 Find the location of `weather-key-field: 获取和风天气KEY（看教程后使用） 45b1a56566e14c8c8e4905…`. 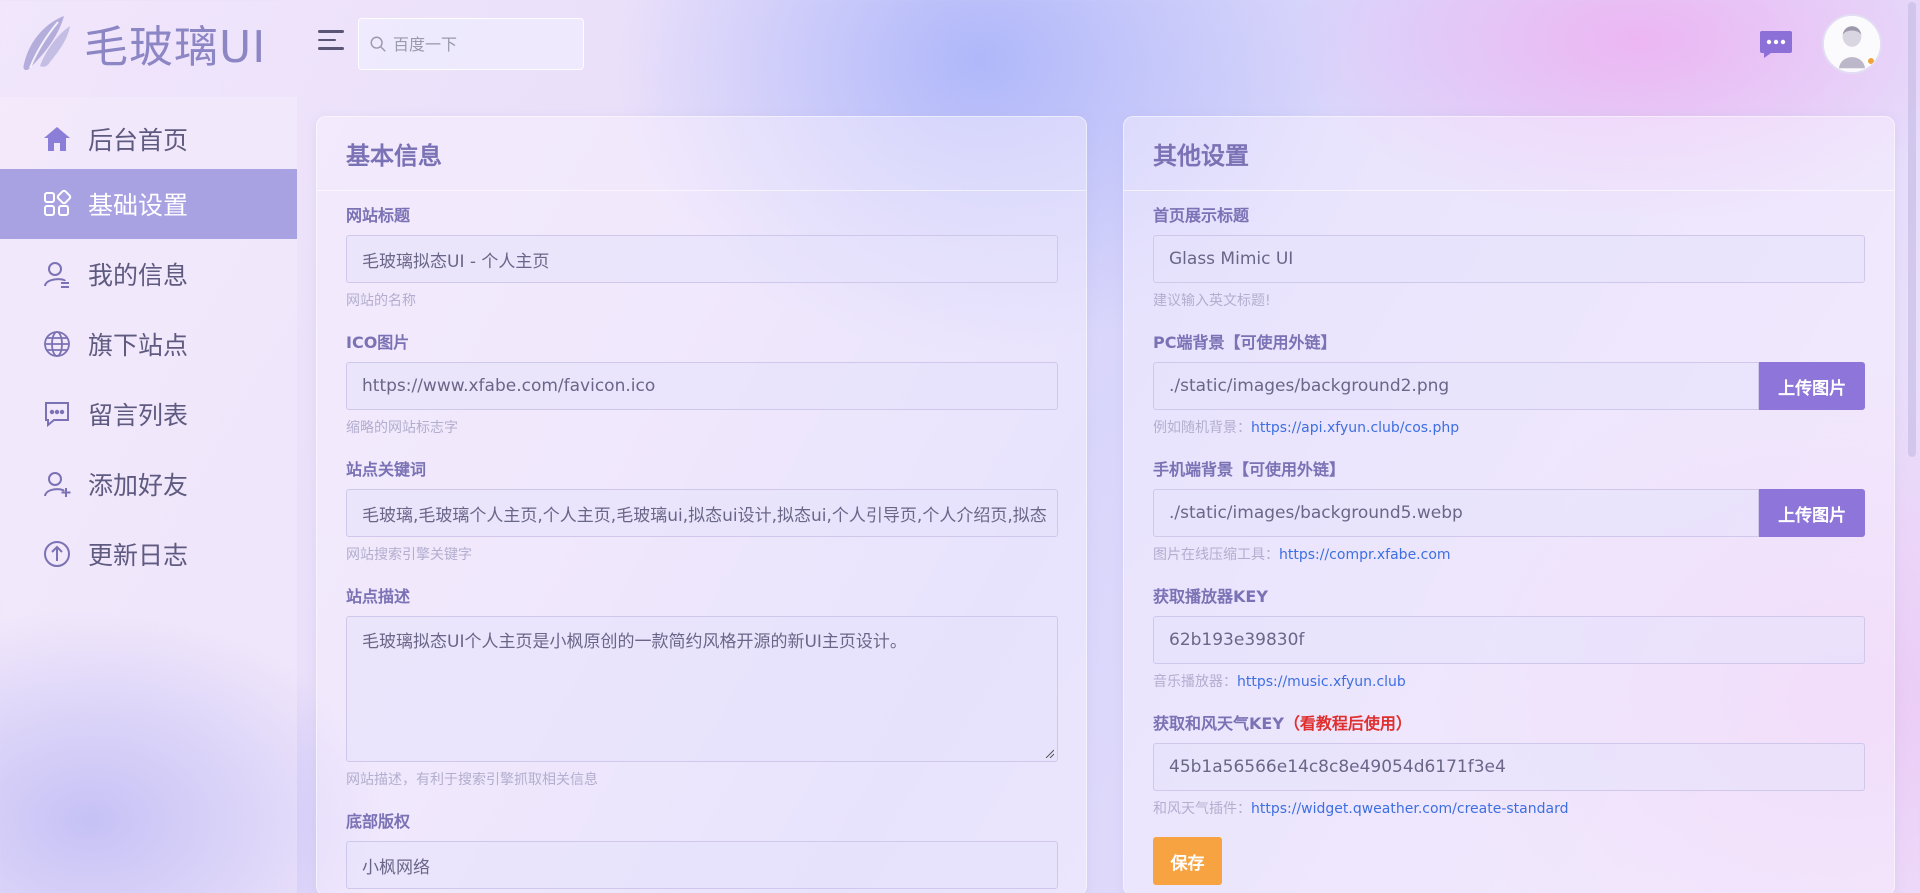

weather-key-field: 获取和风天气KEY（看教程后使用） 45b1a56566e14c8c8e4905… is located at coordinates (1509, 766).